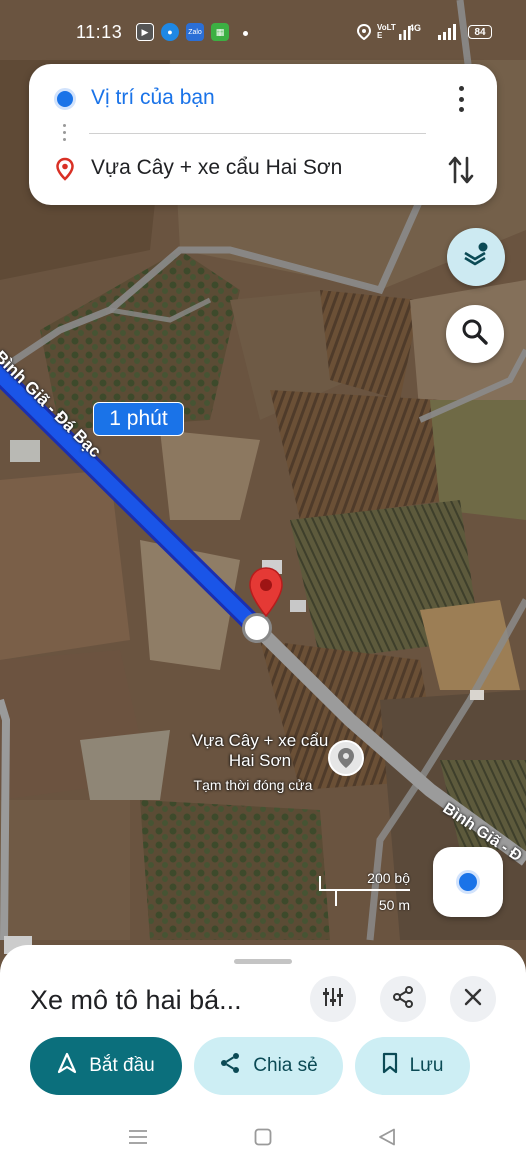 The image size is (526, 1169). I want to click on share-route-button, so click(403, 999).